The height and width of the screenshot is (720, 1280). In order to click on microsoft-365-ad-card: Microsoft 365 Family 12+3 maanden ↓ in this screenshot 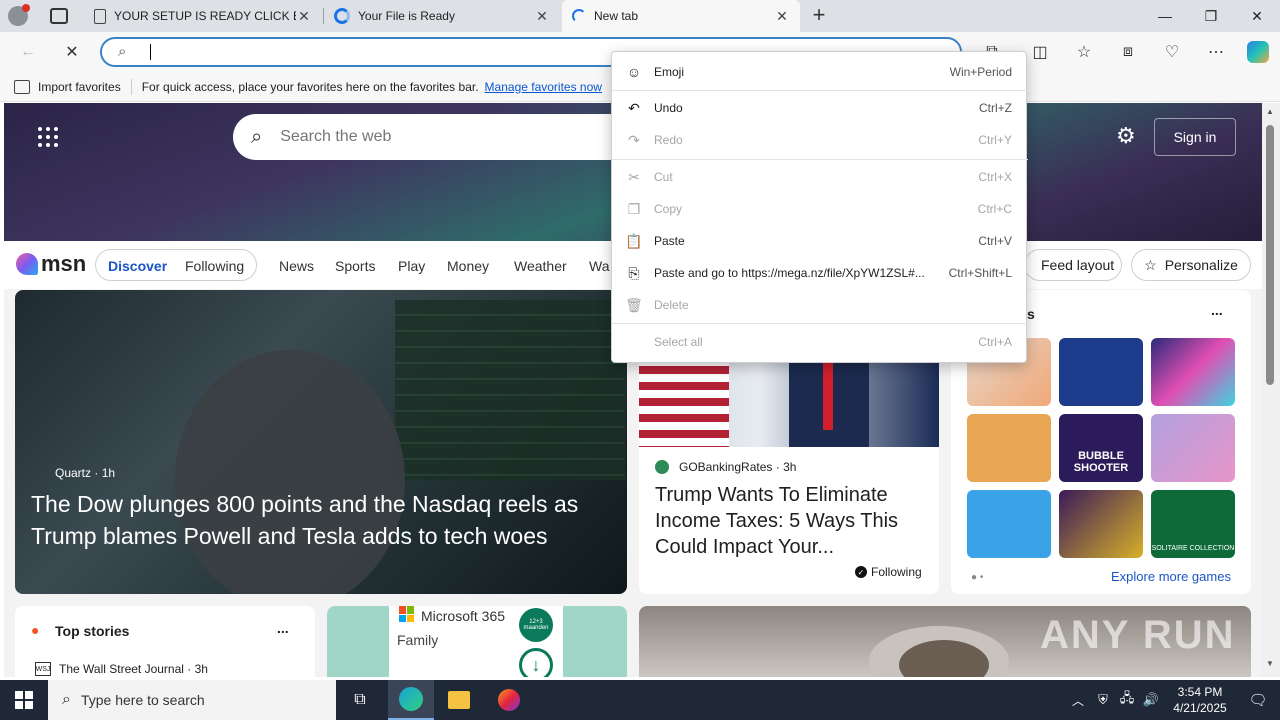, I will do `click(477, 641)`.